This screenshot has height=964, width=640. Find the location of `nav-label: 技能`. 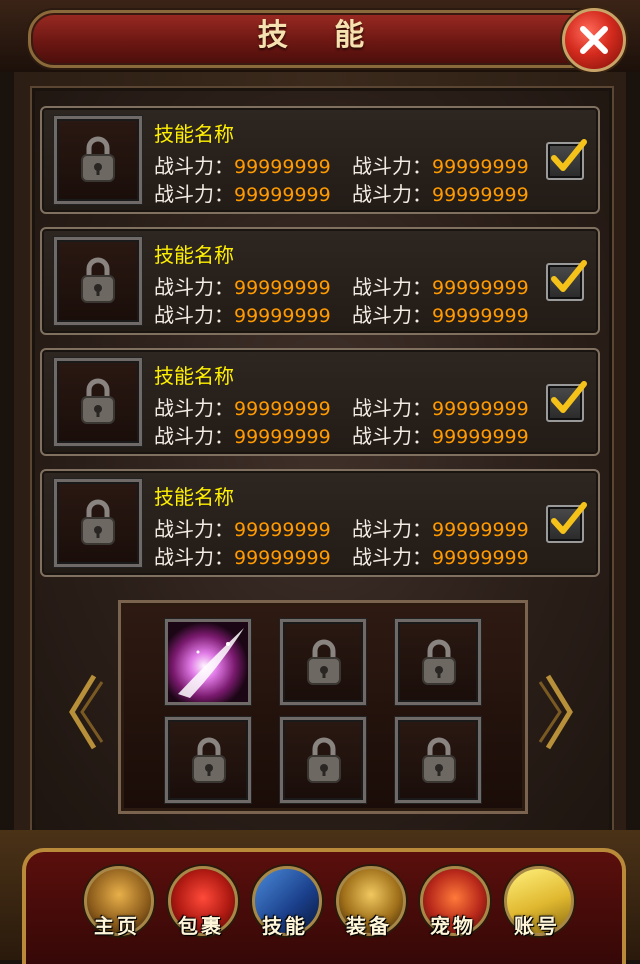

nav-label: 技能 is located at coordinates (285, 926).